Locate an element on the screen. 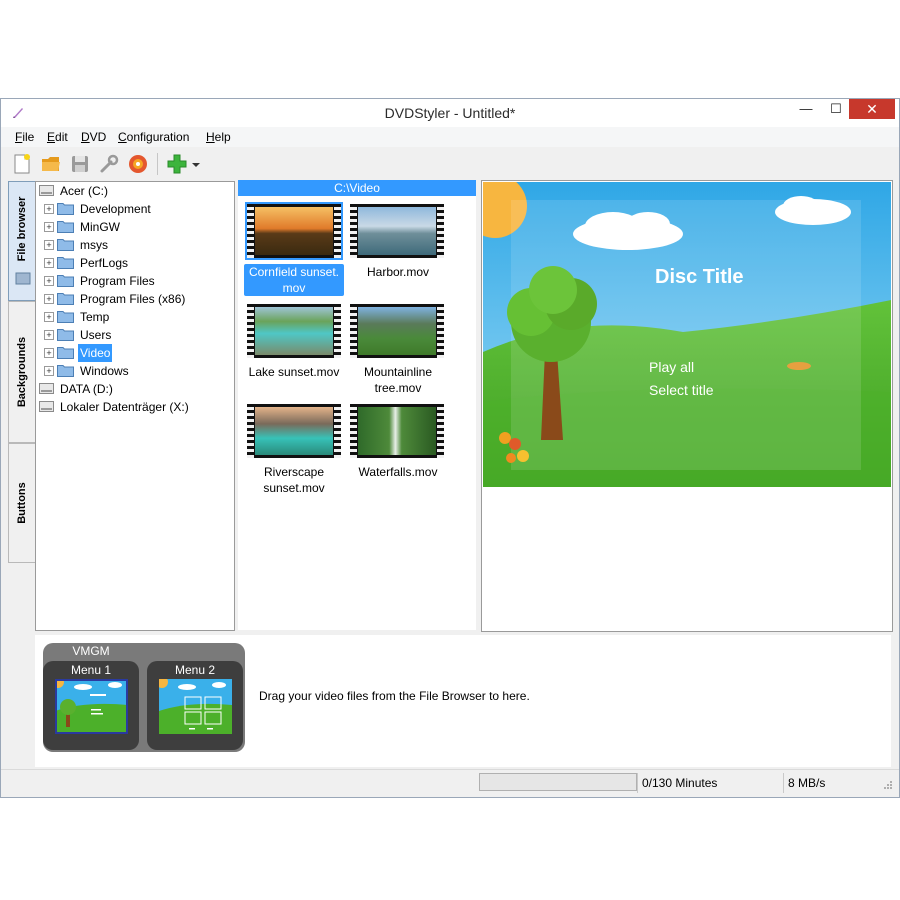 Image resolution: width=900 pixels, height=900 pixels. vmgm-group: VMGM Menu 1 Menu 2 is located at coordinates (144, 697).